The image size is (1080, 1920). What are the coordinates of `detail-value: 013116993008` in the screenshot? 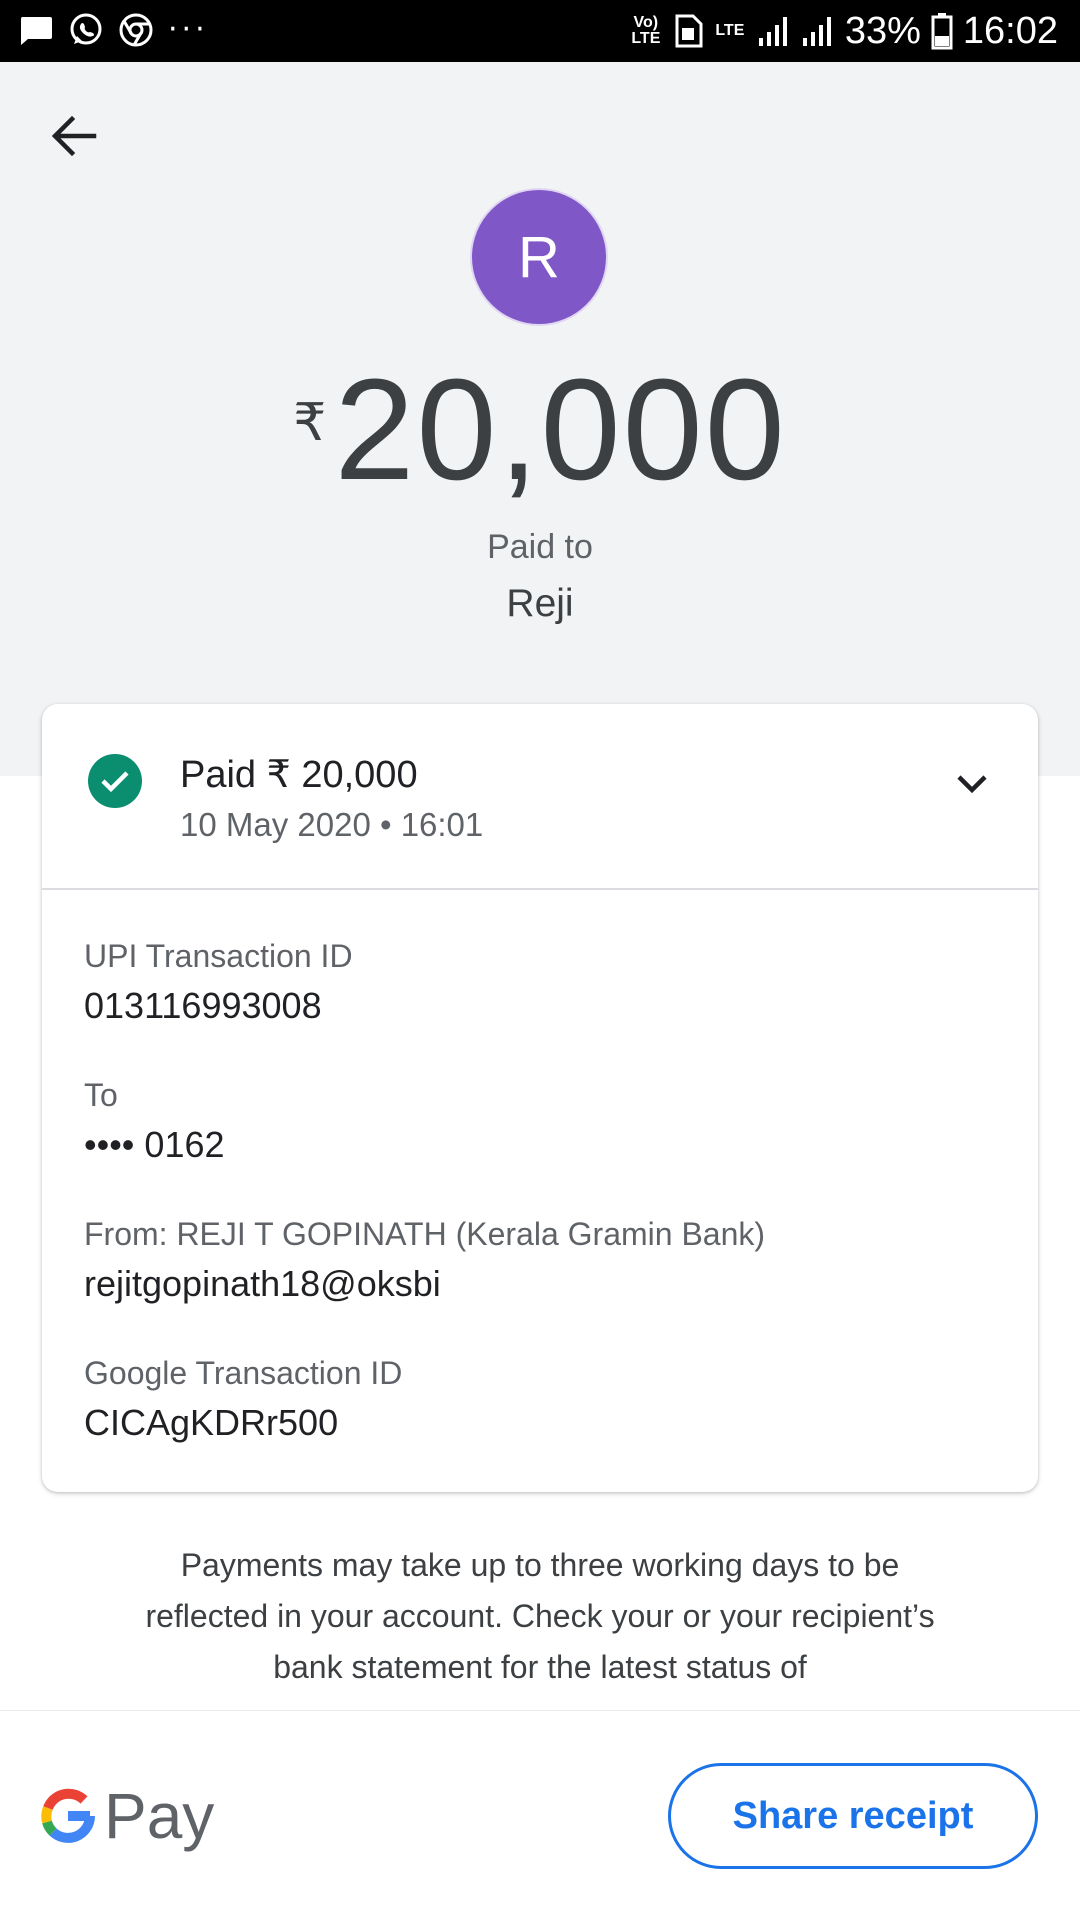 It's located at (203, 1005).